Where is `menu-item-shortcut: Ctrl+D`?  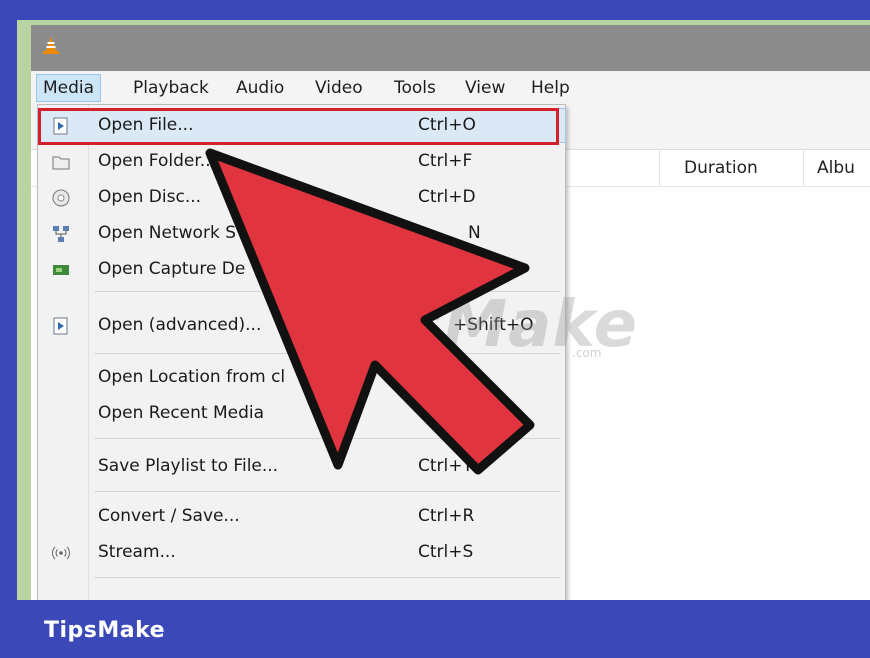 menu-item-shortcut: Ctrl+D is located at coordinates (447, 197).